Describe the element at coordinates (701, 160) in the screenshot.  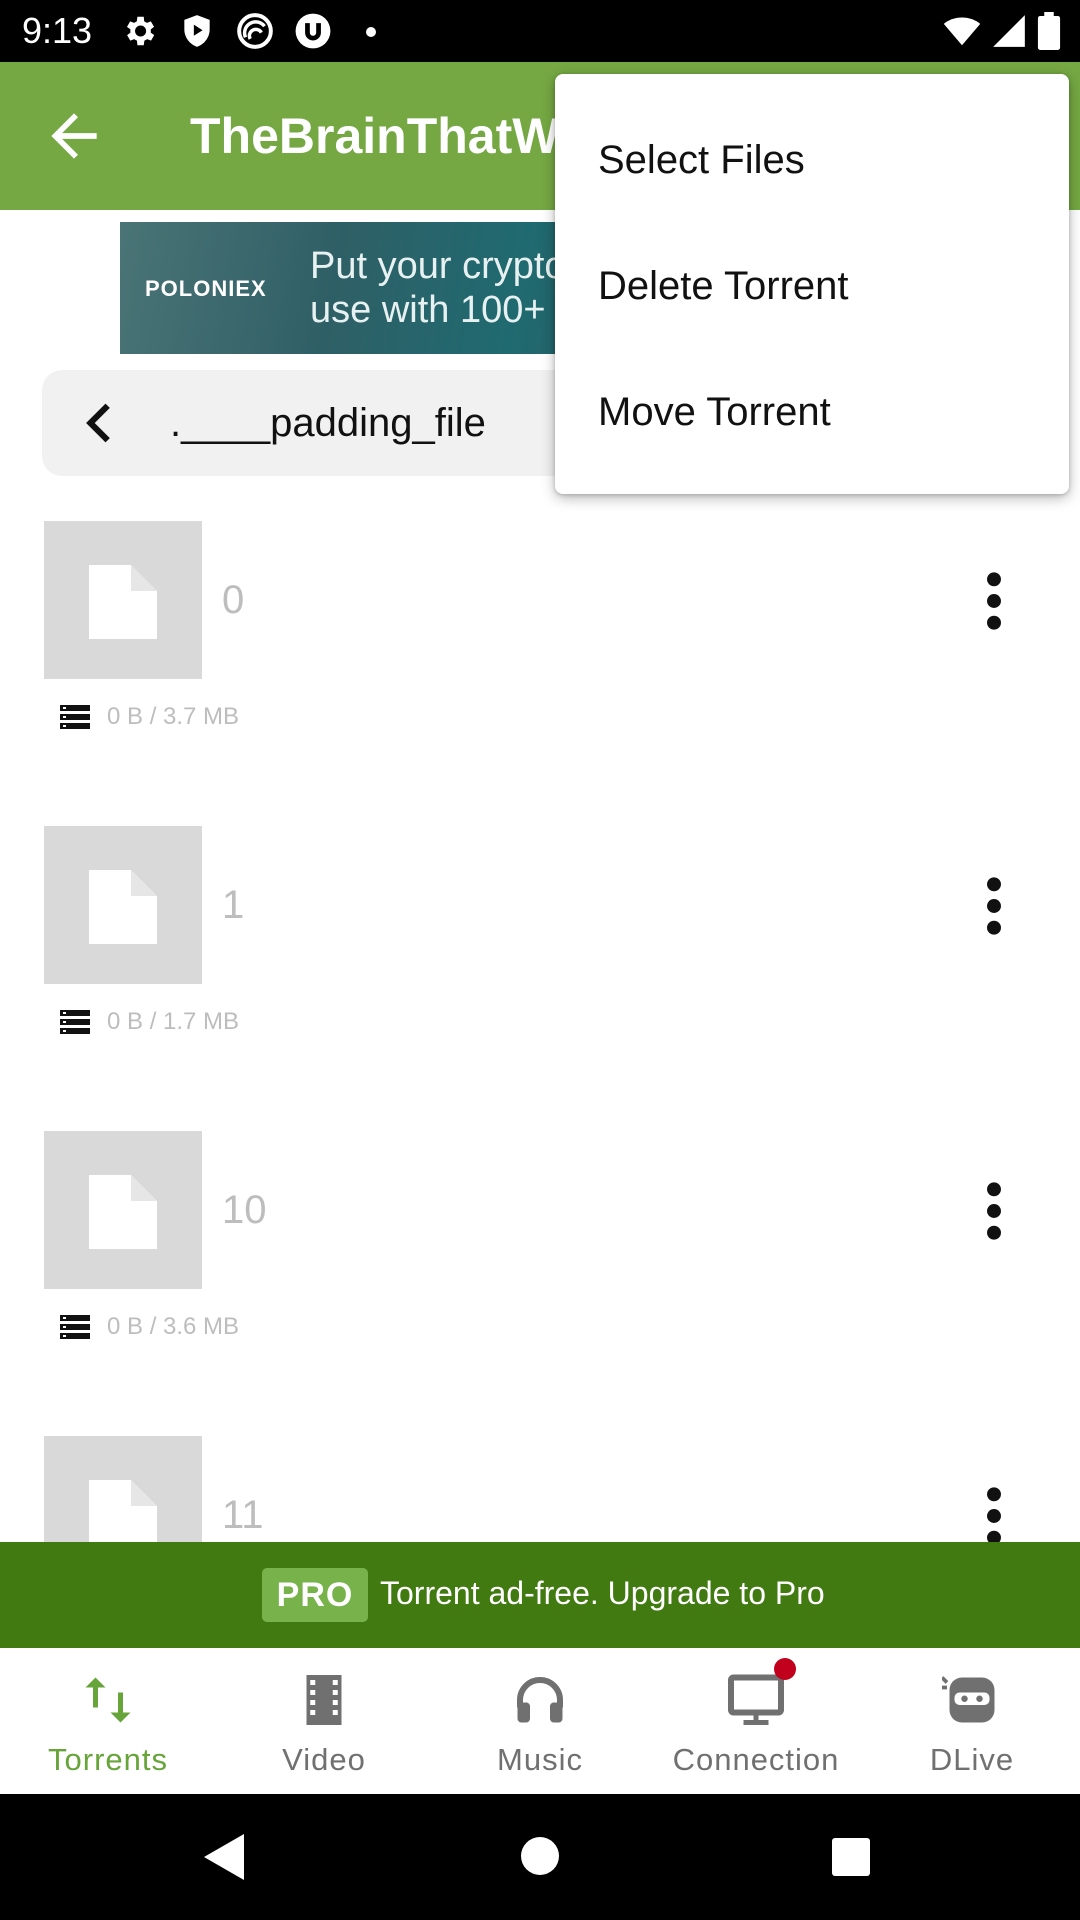
I see `menu-item-label: Select Files` at that location.